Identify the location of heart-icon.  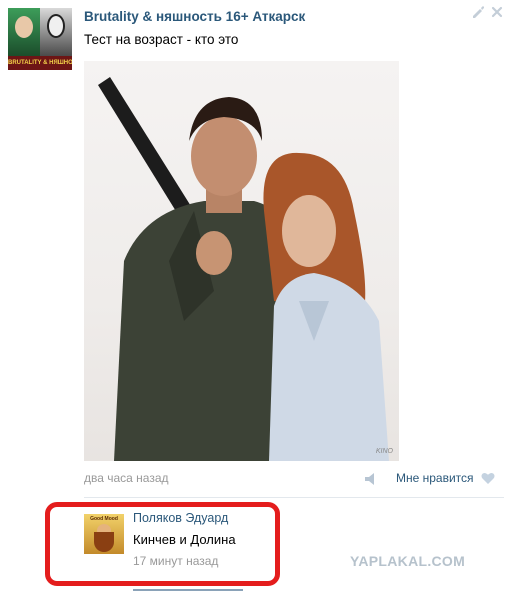
(488, 478).